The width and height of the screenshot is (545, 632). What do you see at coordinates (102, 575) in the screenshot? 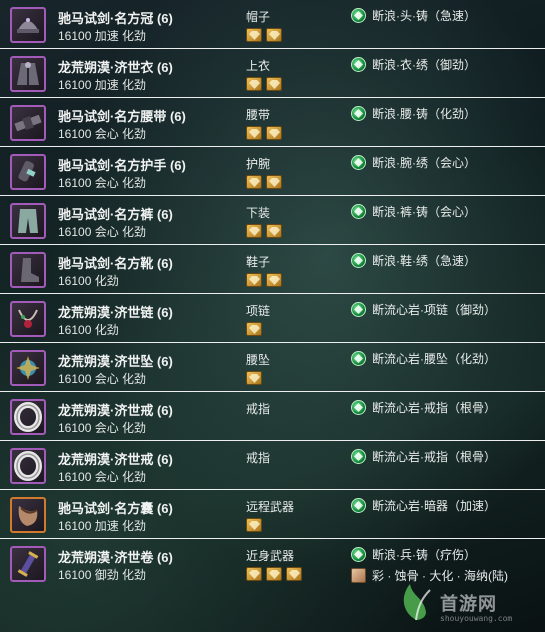
I see `item-stats: 16100 御劲 化劲` at bounding box center [102, 575].